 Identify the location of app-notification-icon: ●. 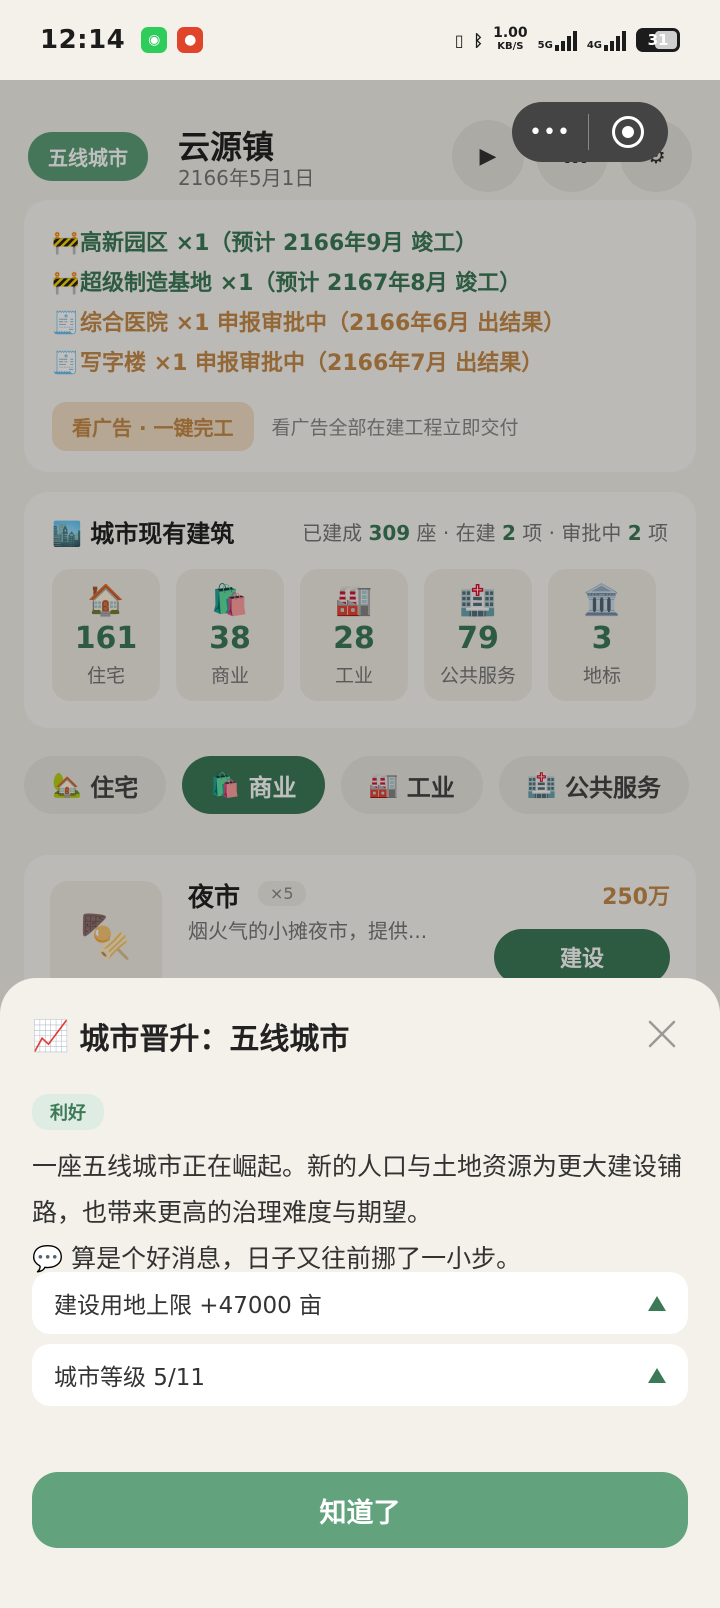
(190, 40).